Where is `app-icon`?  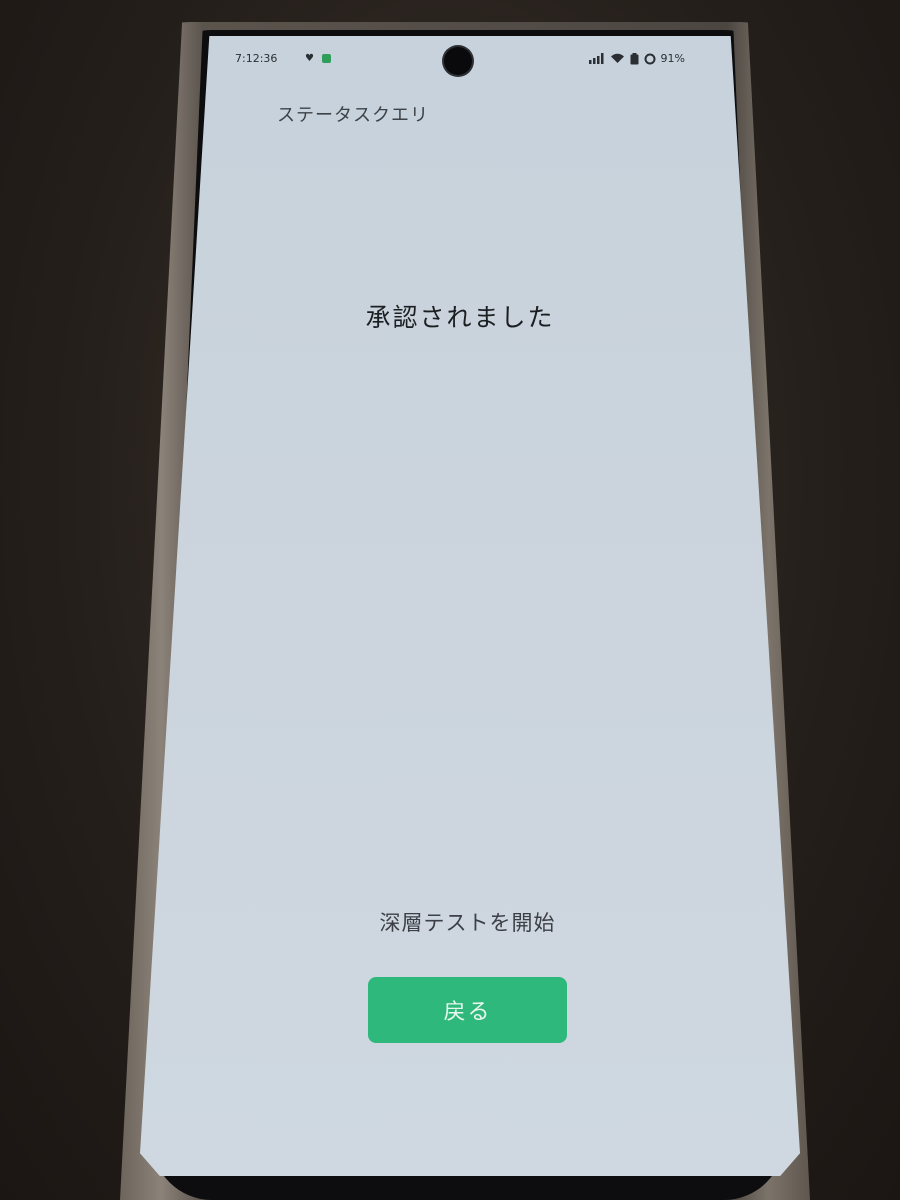
app-icon is located at coordinates (326, 58).